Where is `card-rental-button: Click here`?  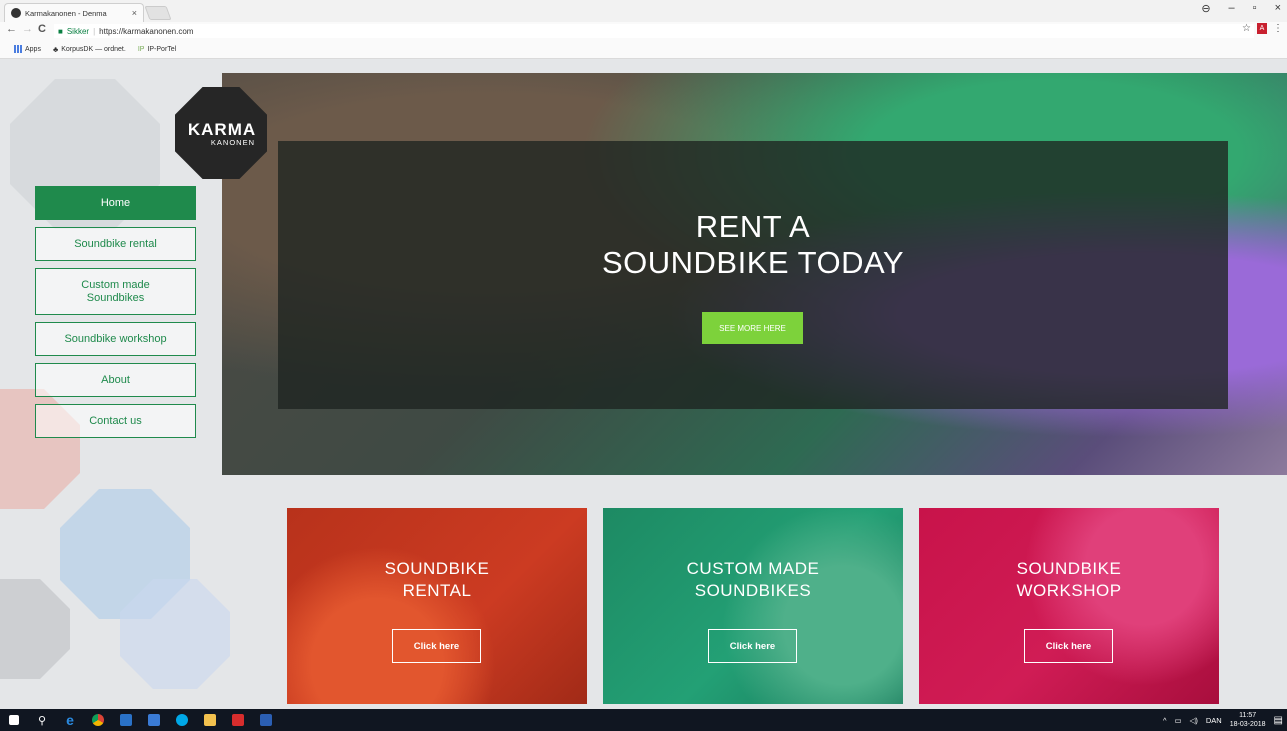
card-rental-button: Click here is located at coordinates (436, 646).